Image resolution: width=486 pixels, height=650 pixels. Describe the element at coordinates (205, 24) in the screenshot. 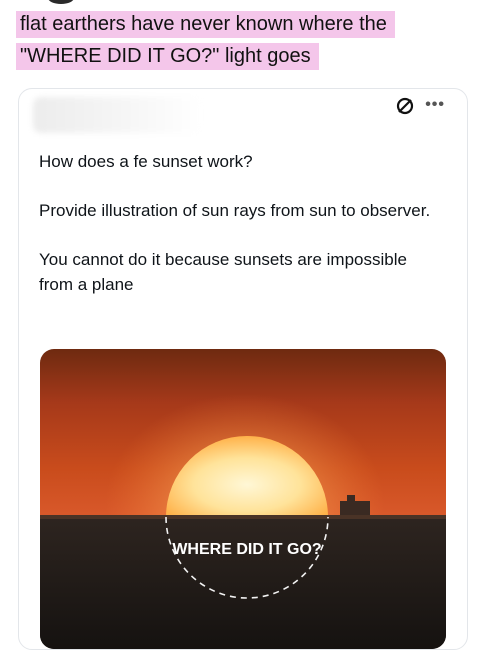

I see `caption-line-1: flat earthers have never known where the` at that location.